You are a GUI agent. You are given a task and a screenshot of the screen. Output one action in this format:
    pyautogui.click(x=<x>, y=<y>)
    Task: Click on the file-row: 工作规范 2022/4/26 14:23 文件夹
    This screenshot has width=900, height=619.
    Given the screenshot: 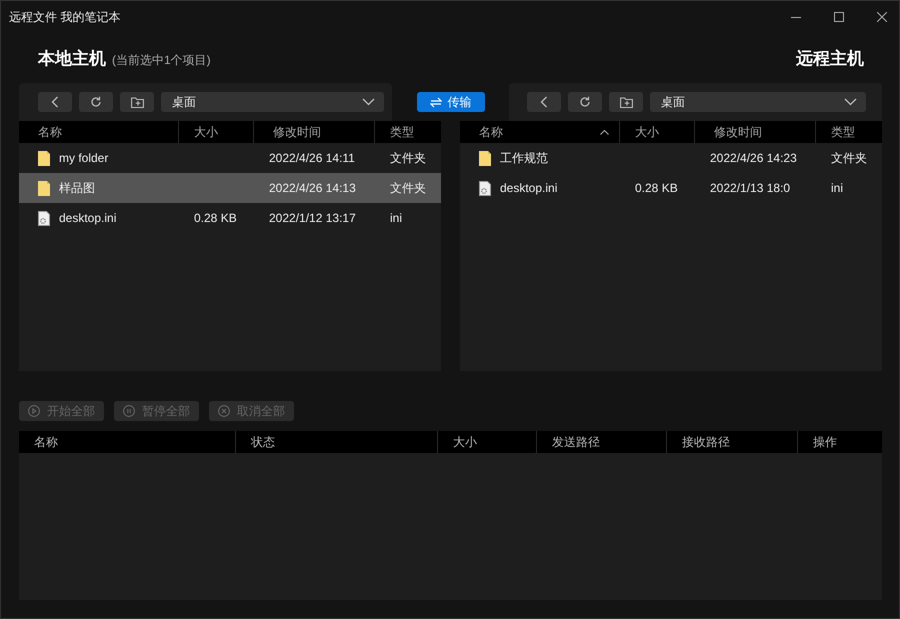 What is the action you would take?
    pyautogui.click(x=671, y=158)
    